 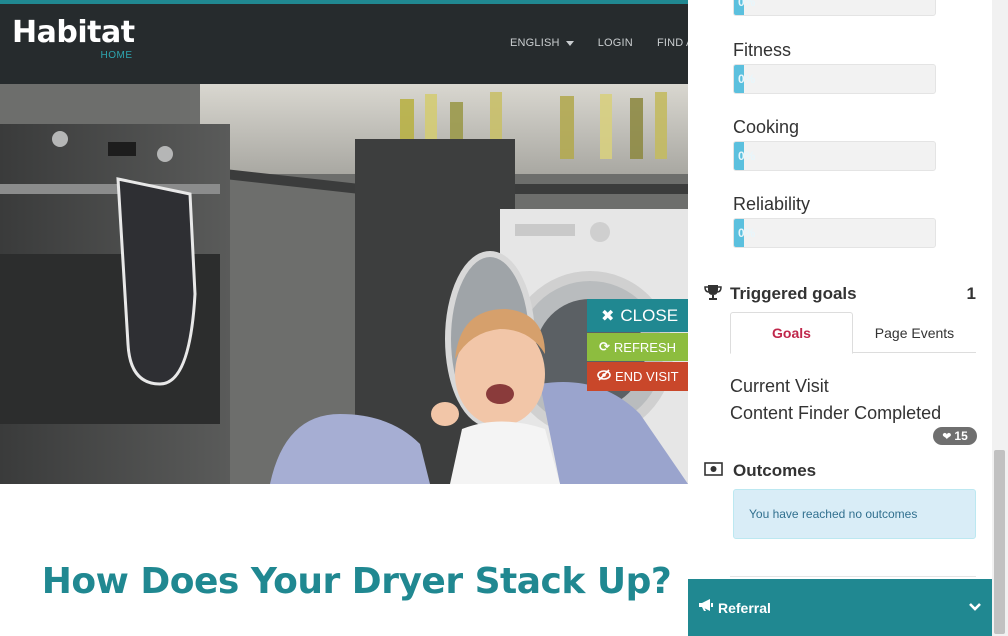 What do you see at coordinates (706, 607) in the screenshot?
I see `bullhorn-icon` at bounding box center [706, 607].